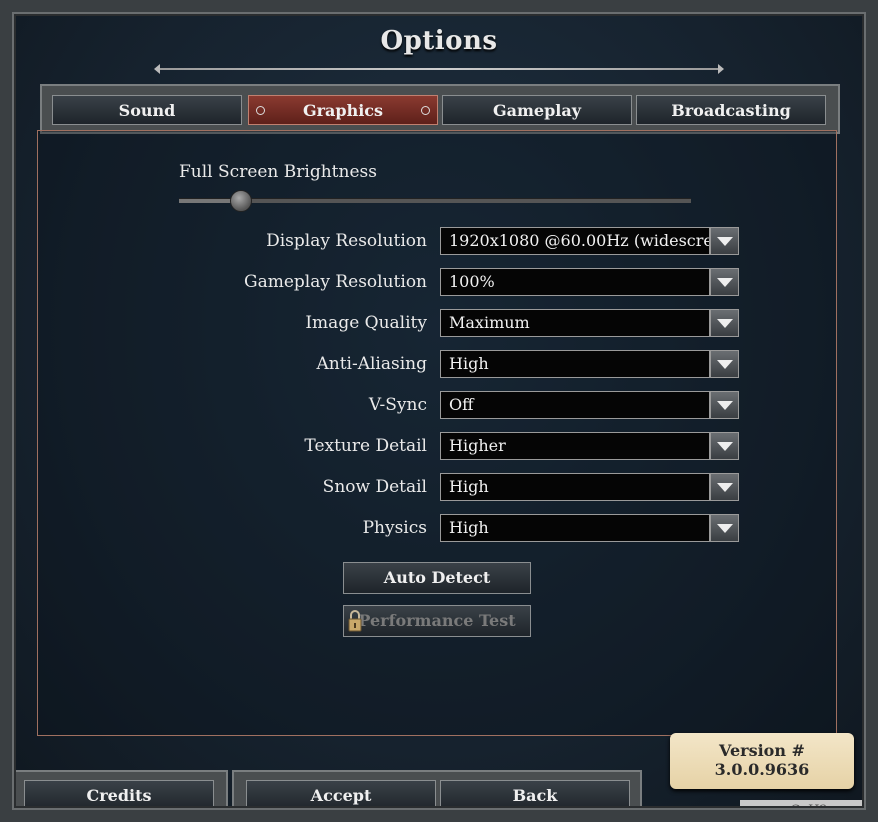  What do you see at coordinates (439, 488) in the screenshot?
I see `setting-row: Snow Detail High` at bounding box center [439, 488].